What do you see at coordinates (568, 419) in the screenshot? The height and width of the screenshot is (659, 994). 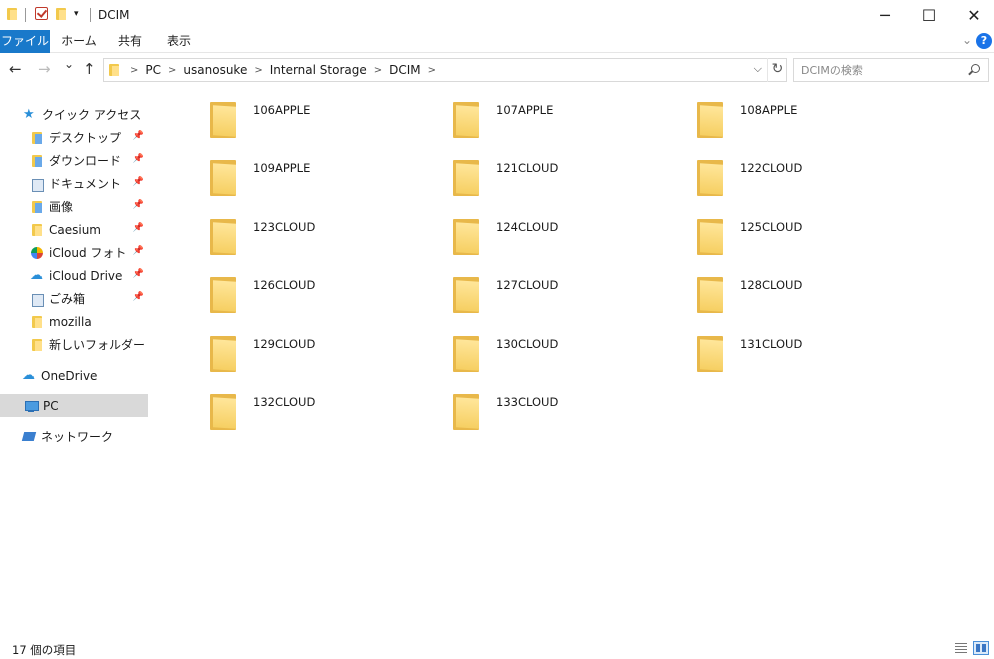 I see `folder-item: 133CLOUD` at bounding box center [568, 419].